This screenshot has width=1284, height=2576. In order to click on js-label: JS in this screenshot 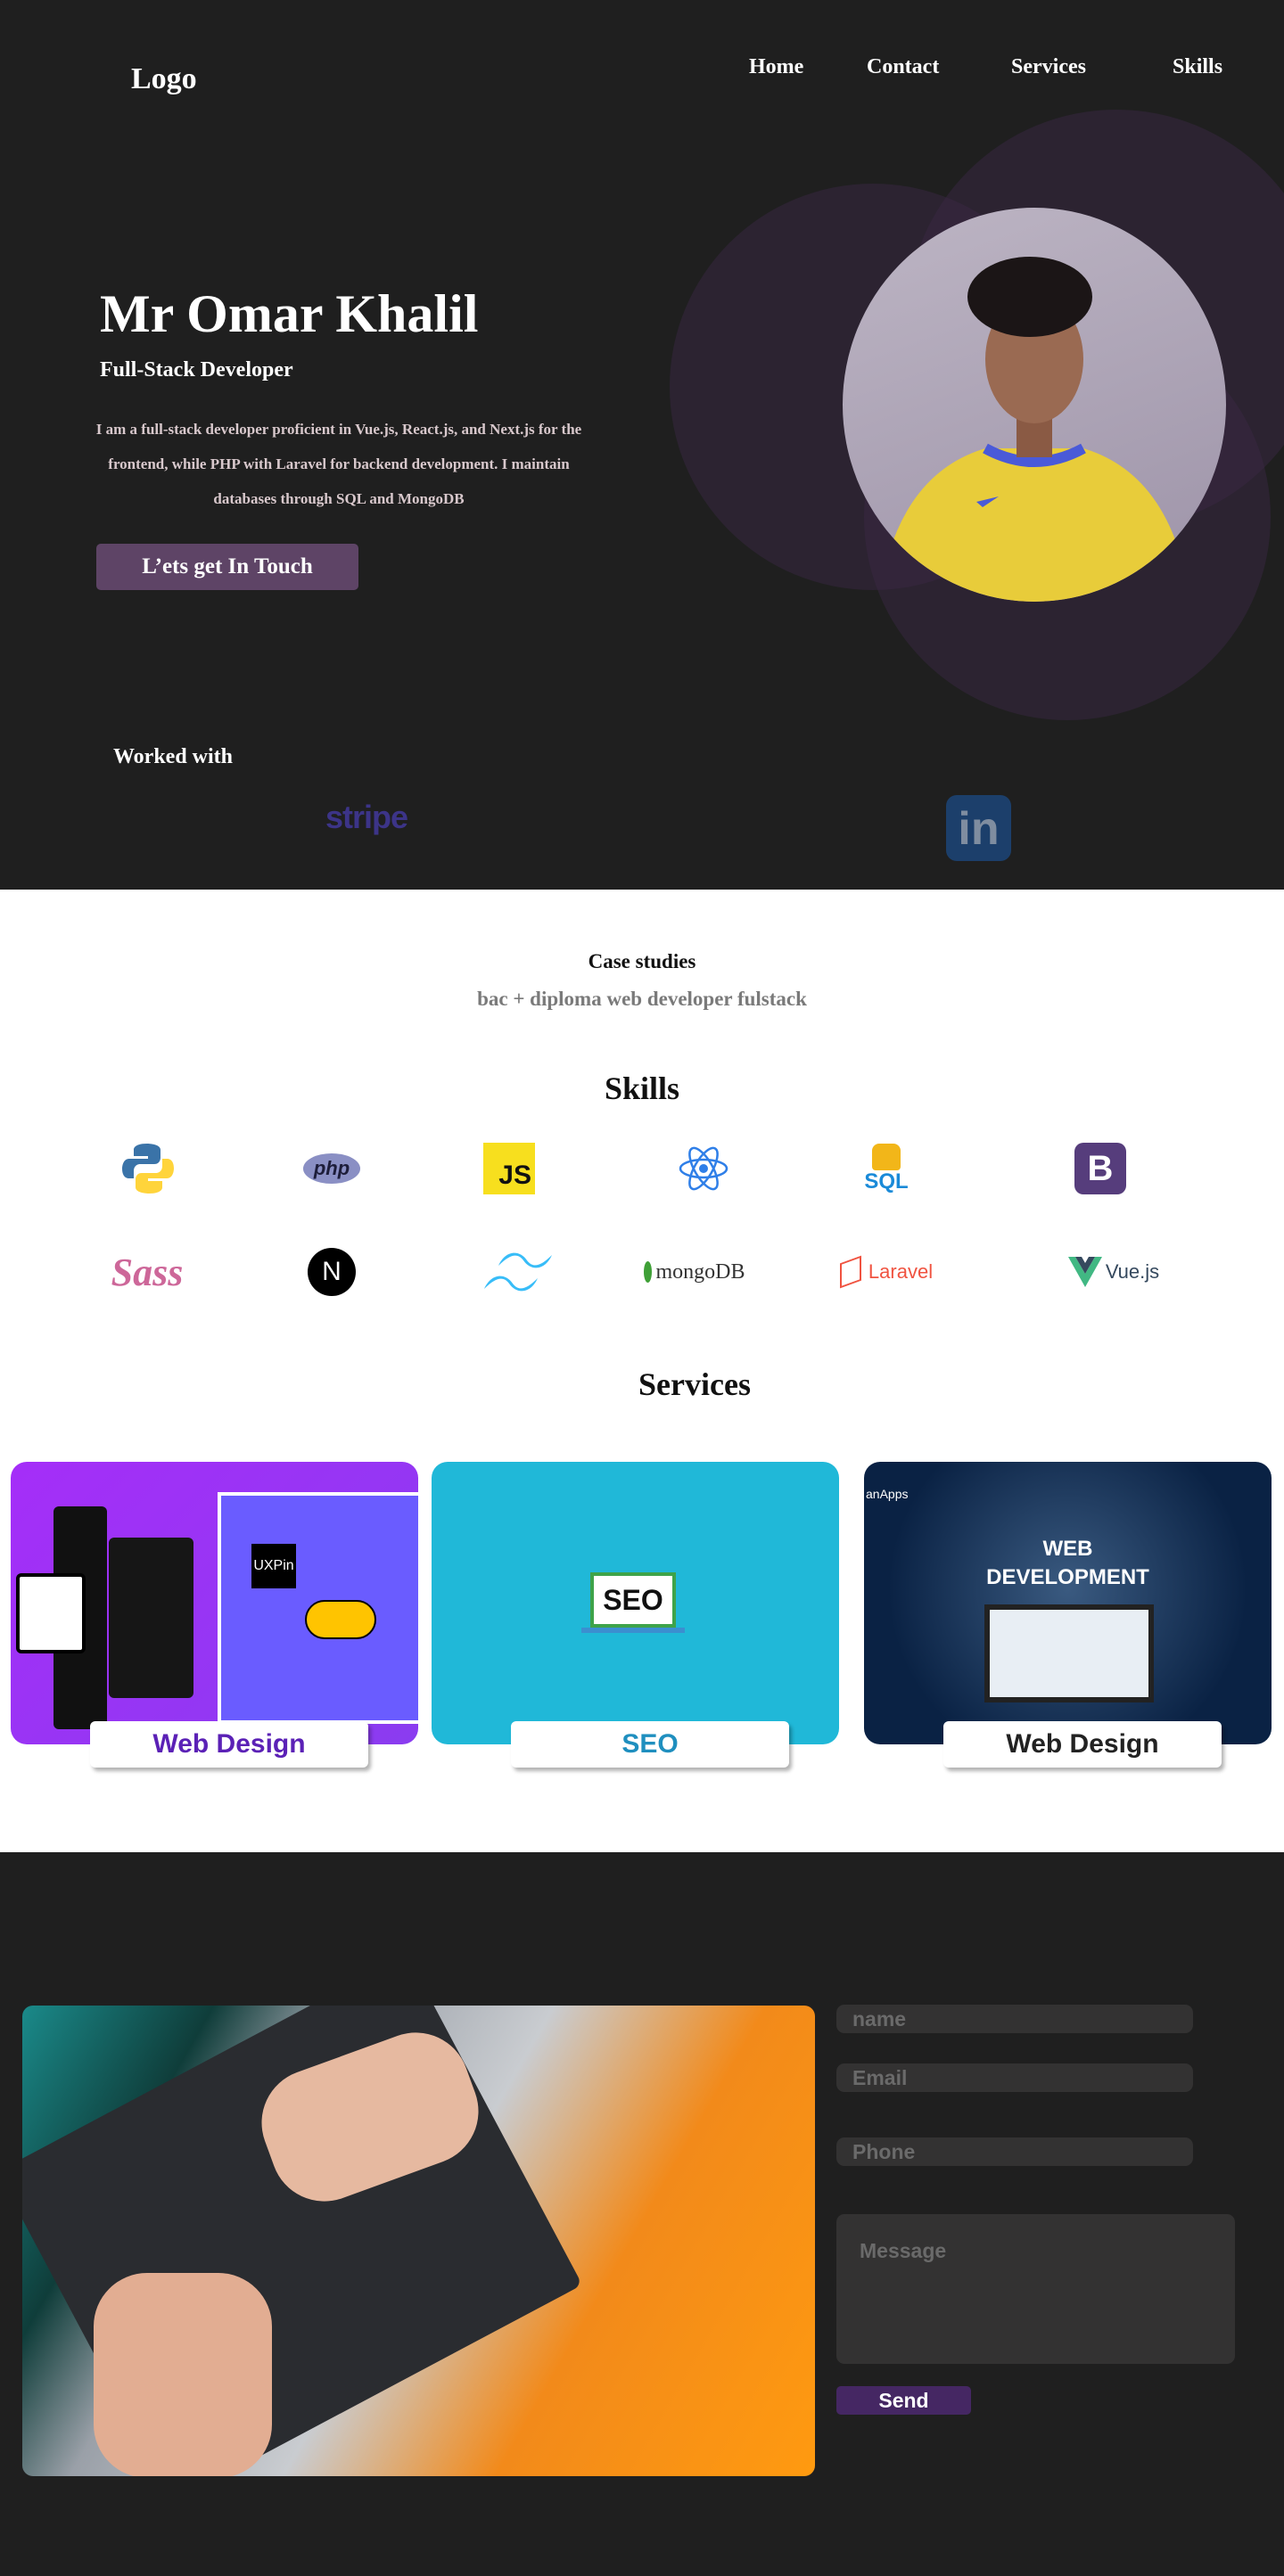, I will do `click(509, 1168)`.